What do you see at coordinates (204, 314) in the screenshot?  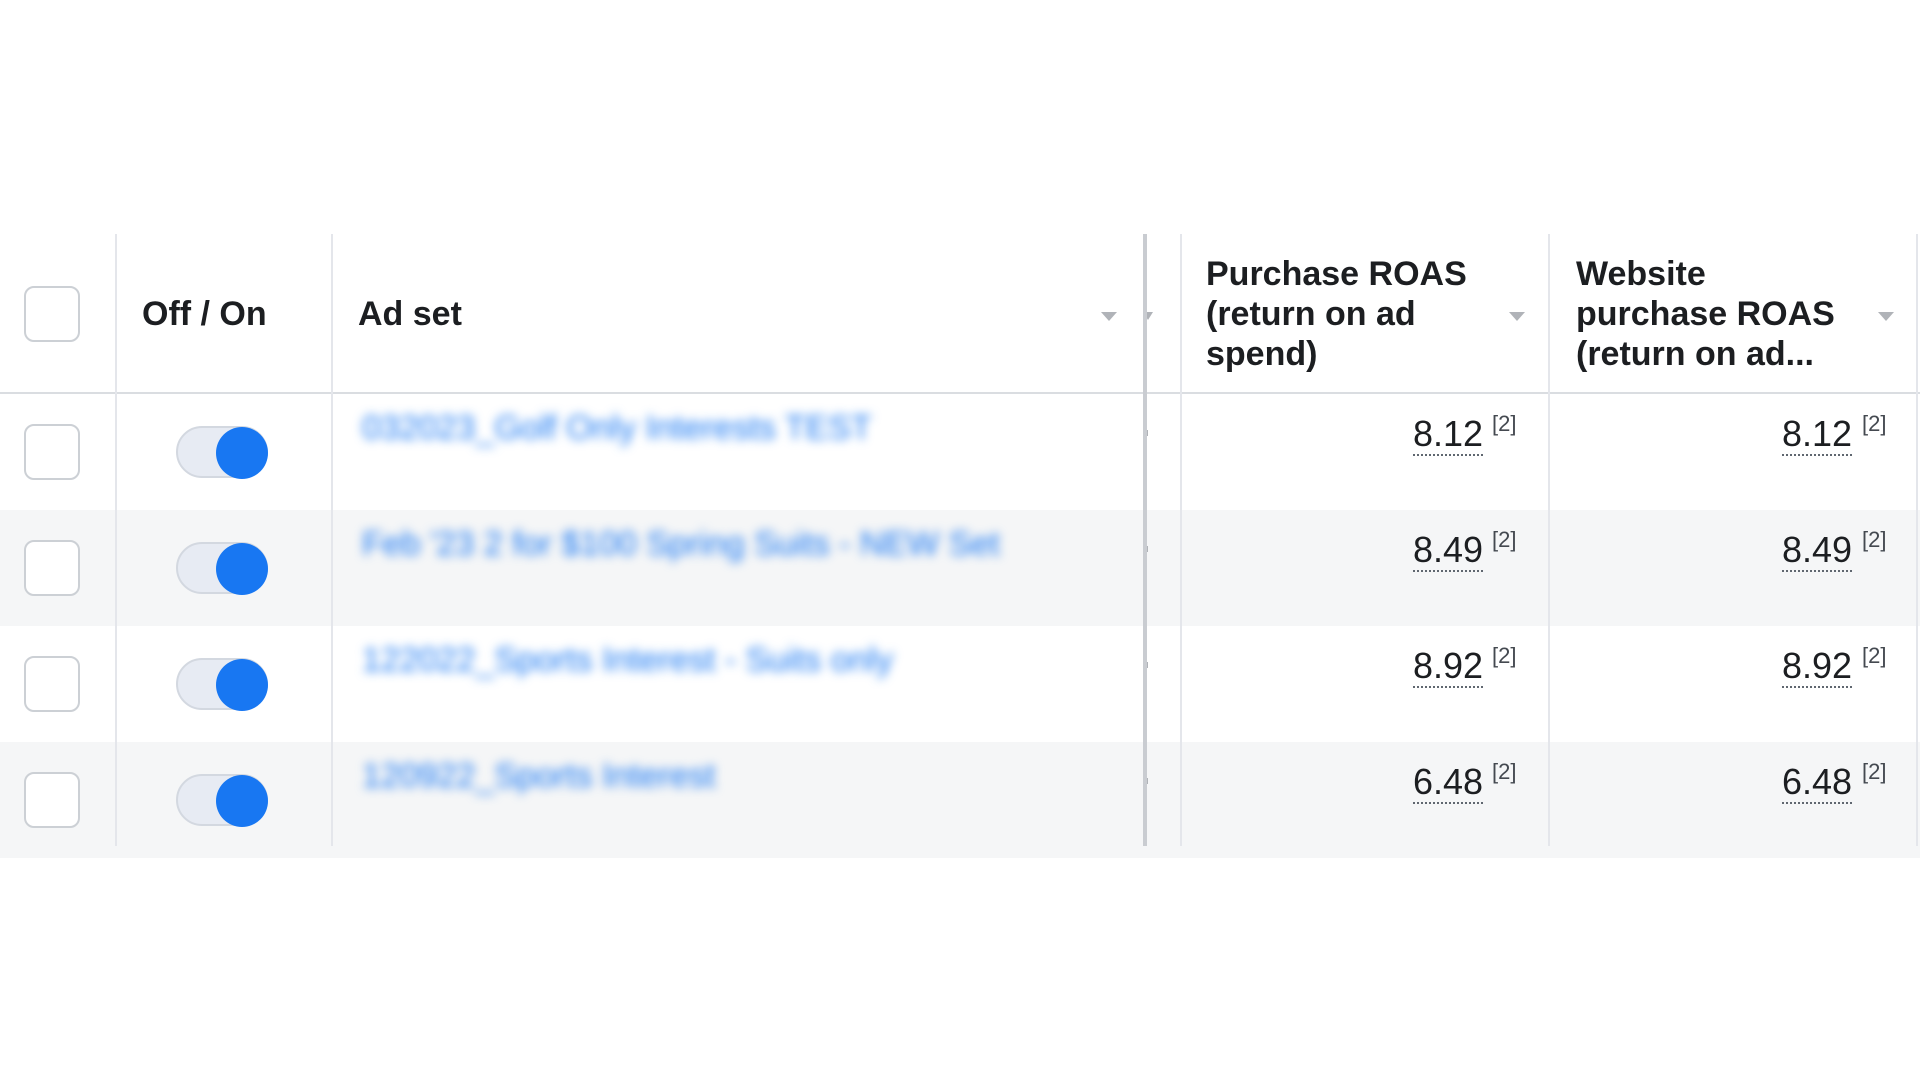 I see `column-header-off-on: Off / On` at bounding box center [204, 314].